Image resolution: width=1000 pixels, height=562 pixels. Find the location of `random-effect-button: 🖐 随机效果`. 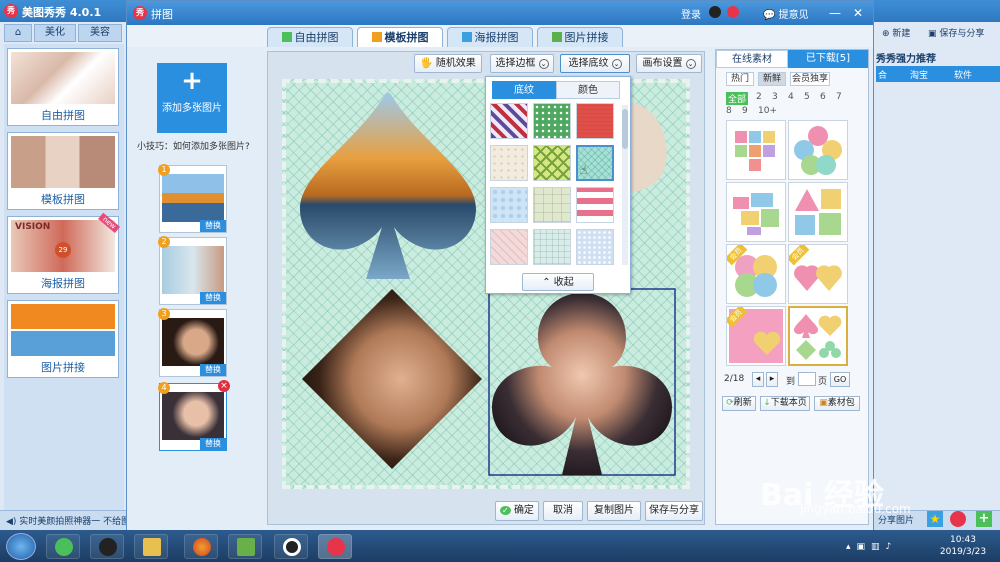

random-effect-button: 🖐 随机效果 is located at coordinates (448, 63).